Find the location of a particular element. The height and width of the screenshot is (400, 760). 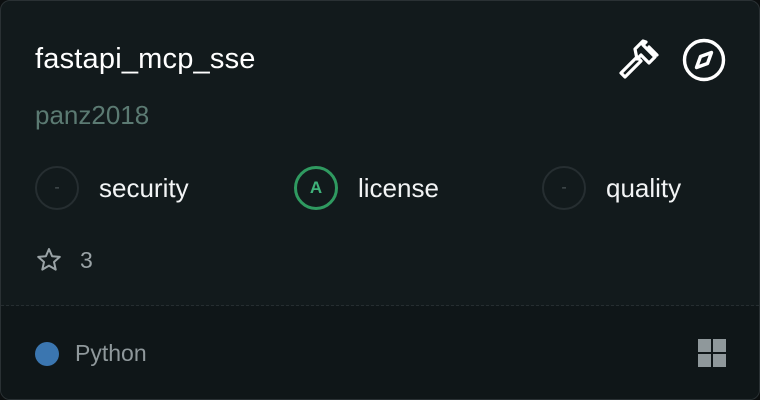

star-count-value: 3 is located at coordinates (86, 259).